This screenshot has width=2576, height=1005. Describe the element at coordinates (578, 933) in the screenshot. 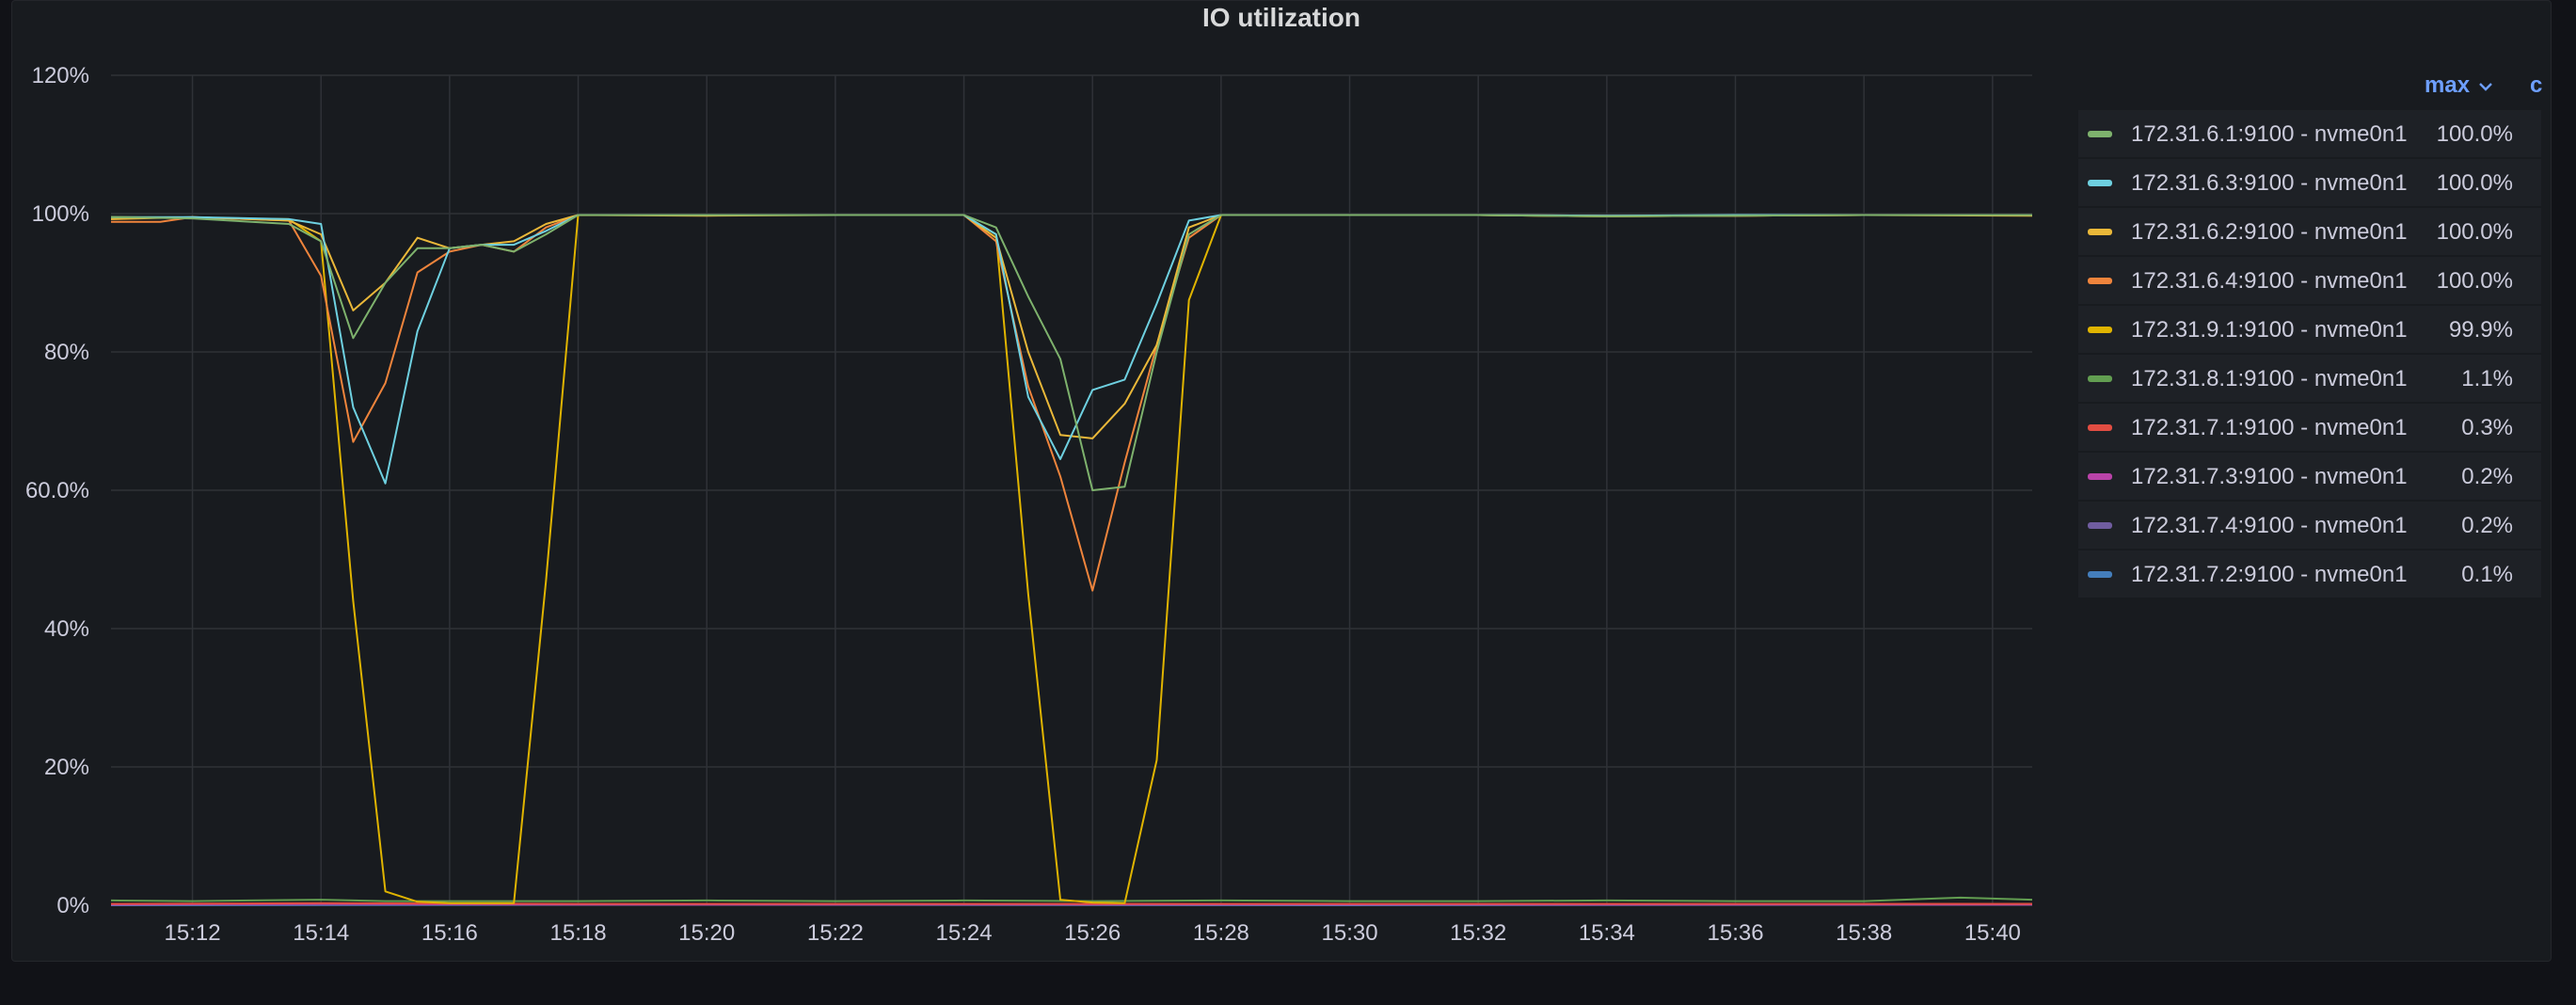

I see `x-tick-label: 15:18` at that location.